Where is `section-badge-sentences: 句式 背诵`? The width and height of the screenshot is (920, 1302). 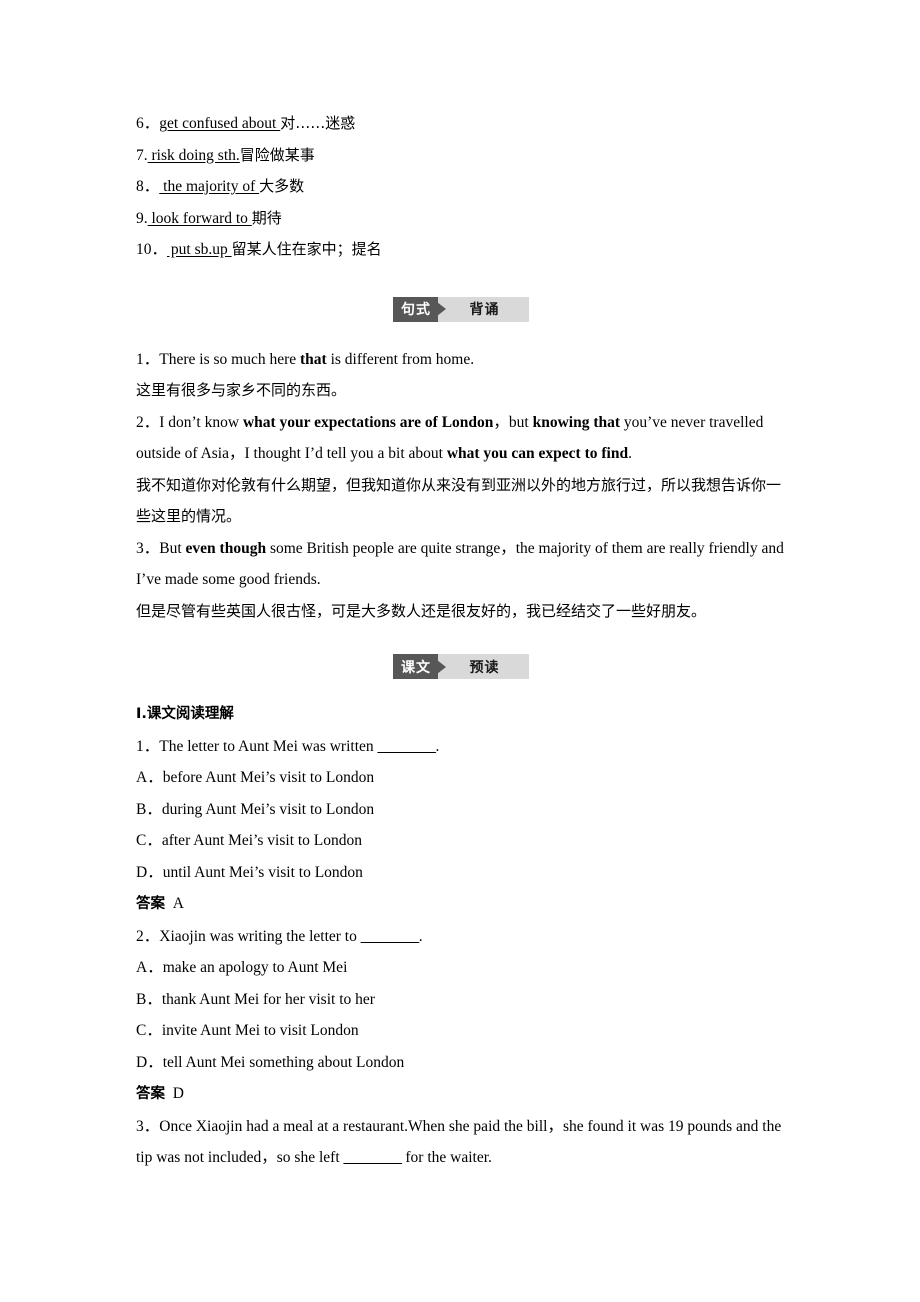
section-badge-sentences: 句式 背诵 is located at coordinates (461, 309).